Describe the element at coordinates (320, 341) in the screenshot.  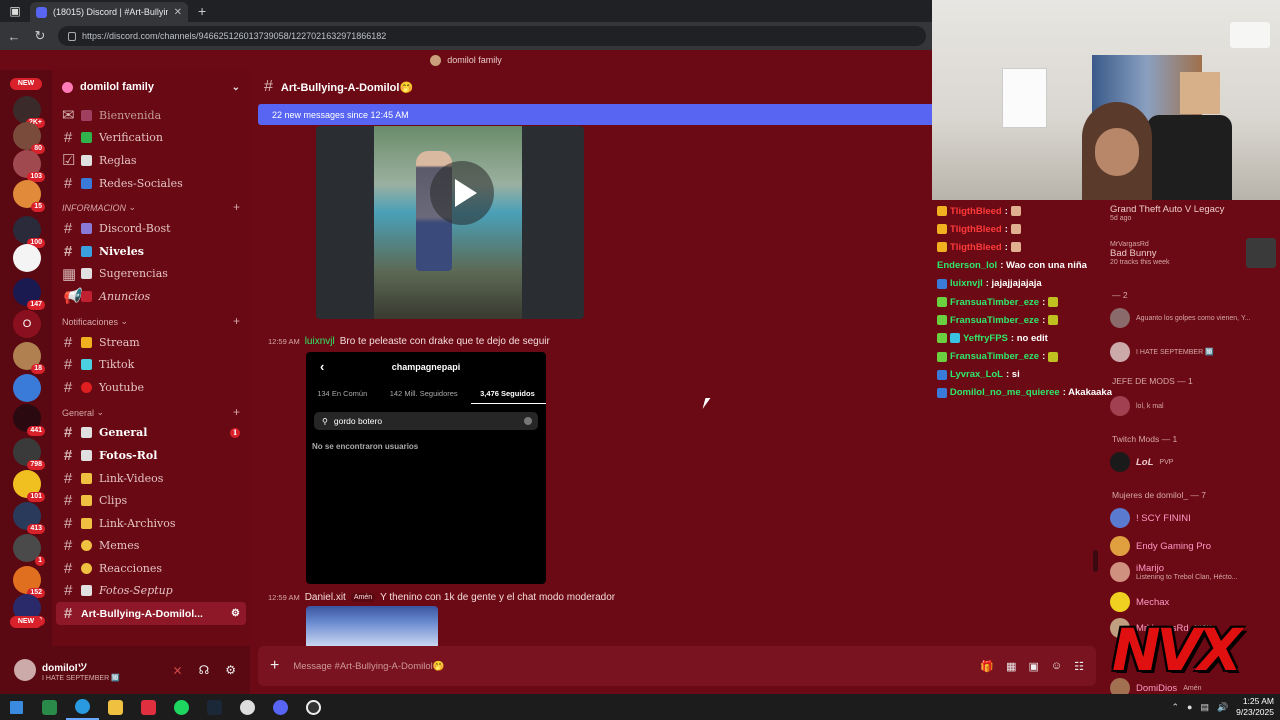
I see `message-author: luixnvjl` at that location.